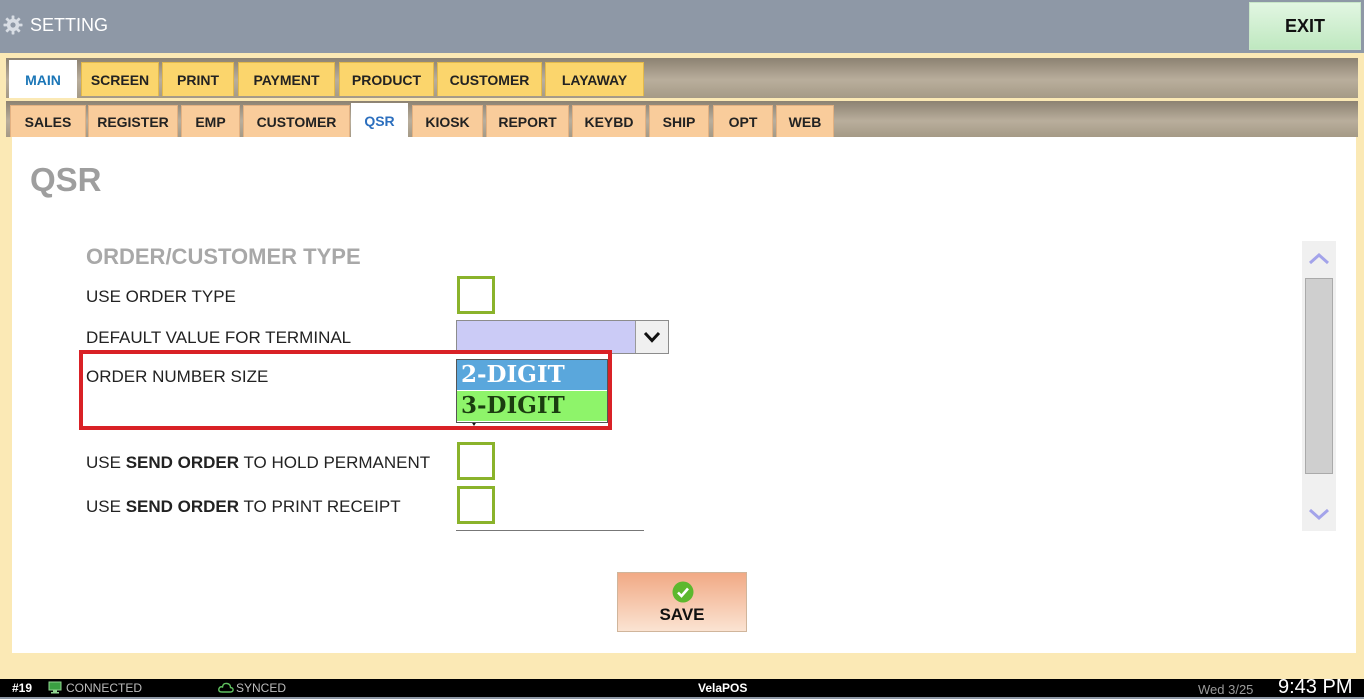 This screenshot has height=699, width=1364. I want to click on option-3-digit: 3-DIGIT, so click(532, 406).